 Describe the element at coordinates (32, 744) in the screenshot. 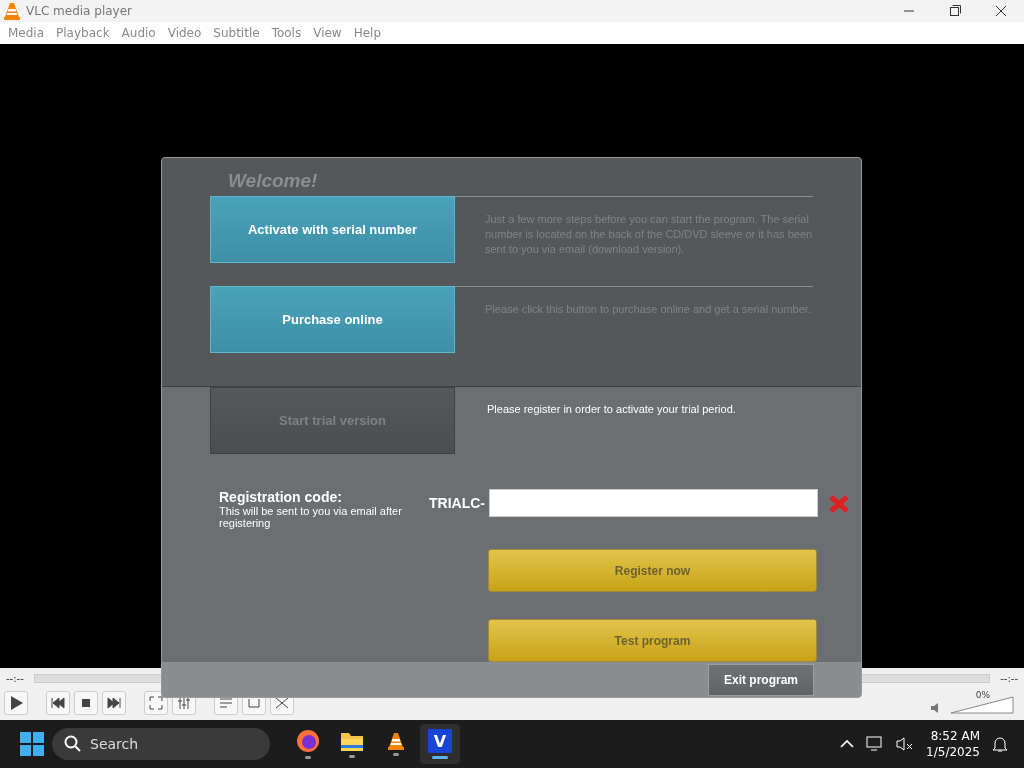

I see `start-icon` at that location.